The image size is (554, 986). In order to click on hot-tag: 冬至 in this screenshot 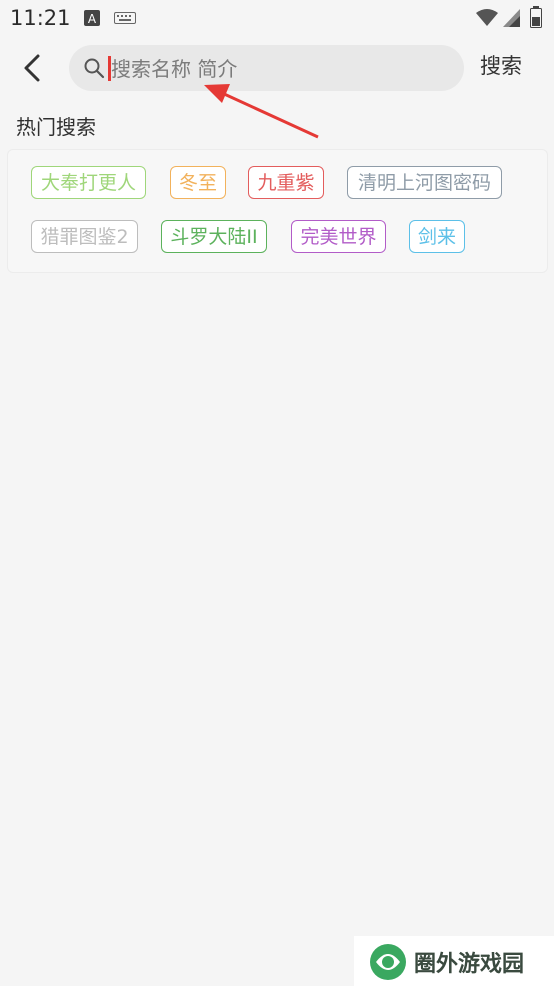, I will do `click(198, 182)`.